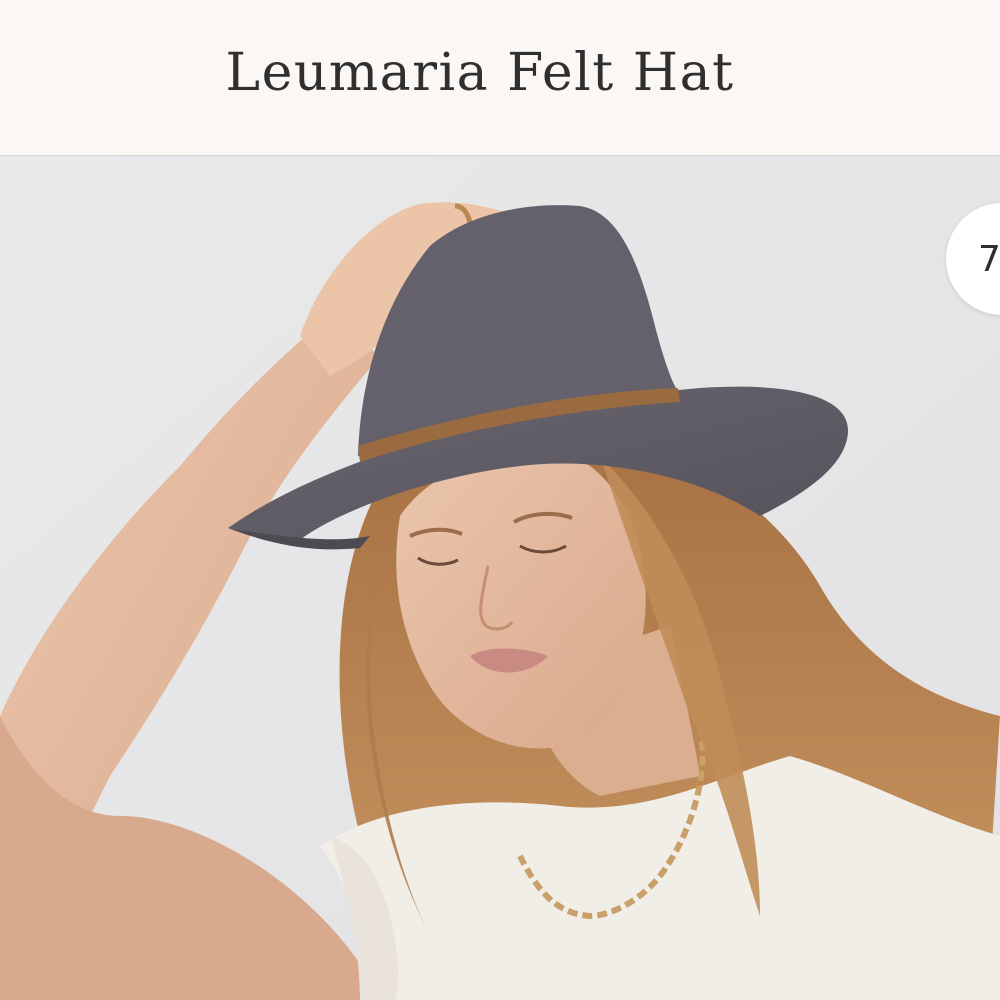 The width and height of the screenshot is (1000, 1000). I want to click on page-title: Leumaria Felt Hat, so click(480, 72).